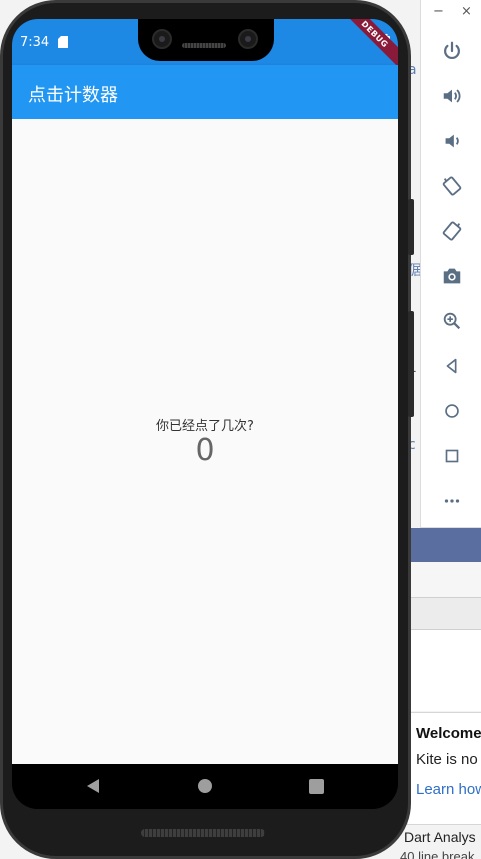  I want to click on welcome-panel: Welcome Kite is no Learn how, so click(444, 768).